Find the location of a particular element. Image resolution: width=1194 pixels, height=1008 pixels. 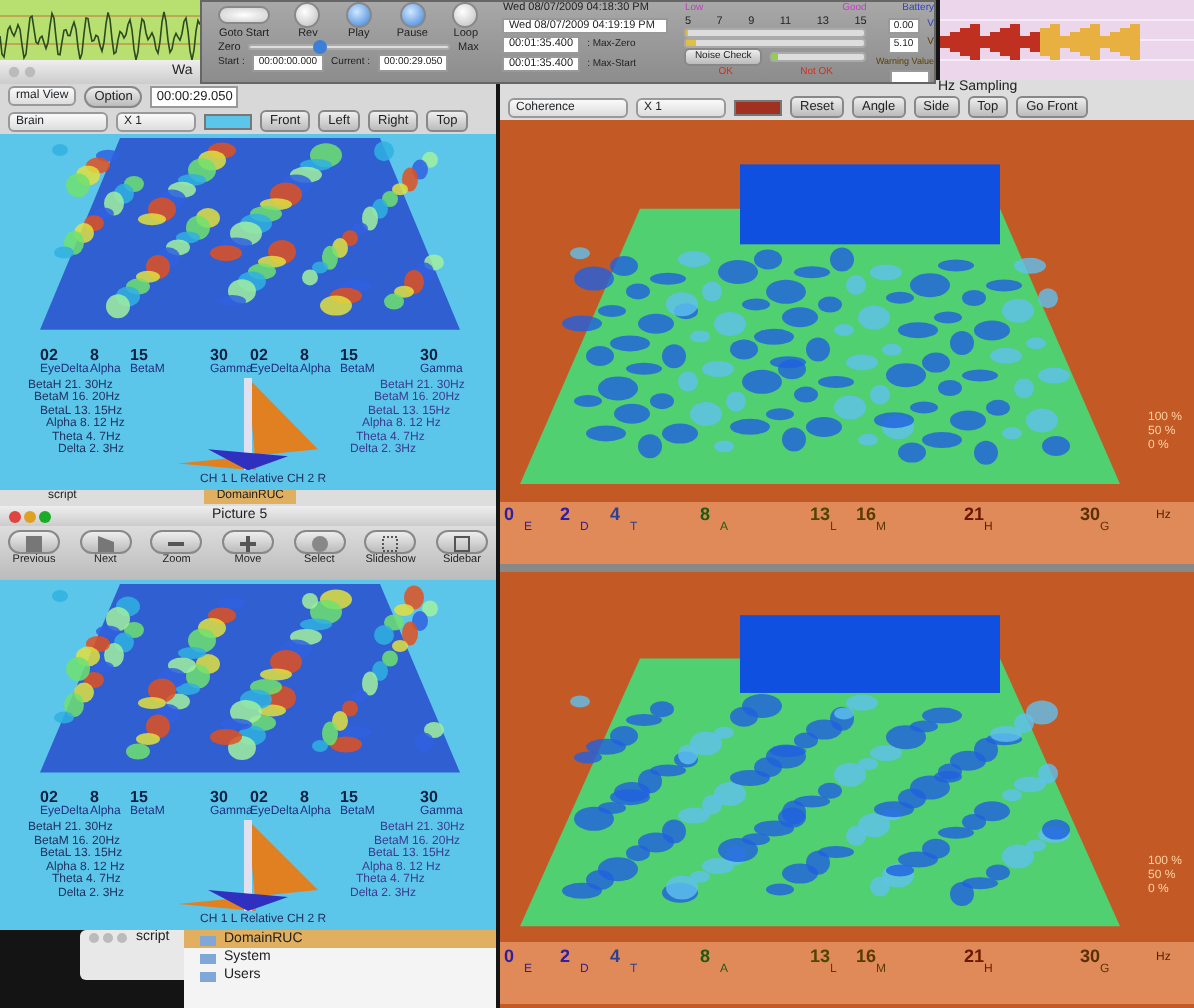

oval-button is located at coordinates (244, 15).